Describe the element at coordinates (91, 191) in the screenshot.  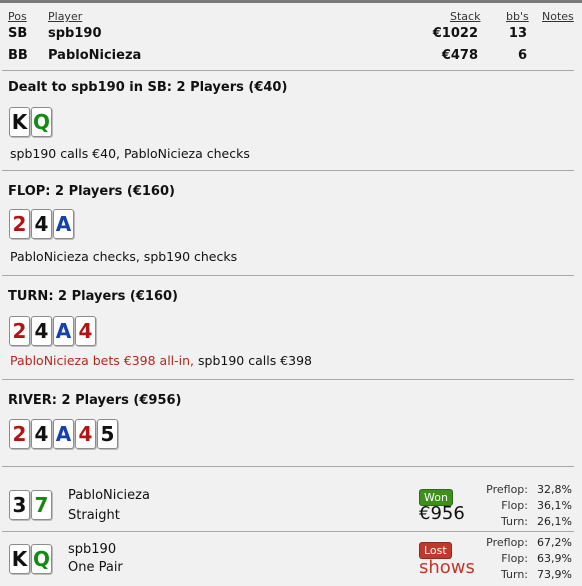
I see `flop-title: FLOP: 2 Players (€160)` at that location.